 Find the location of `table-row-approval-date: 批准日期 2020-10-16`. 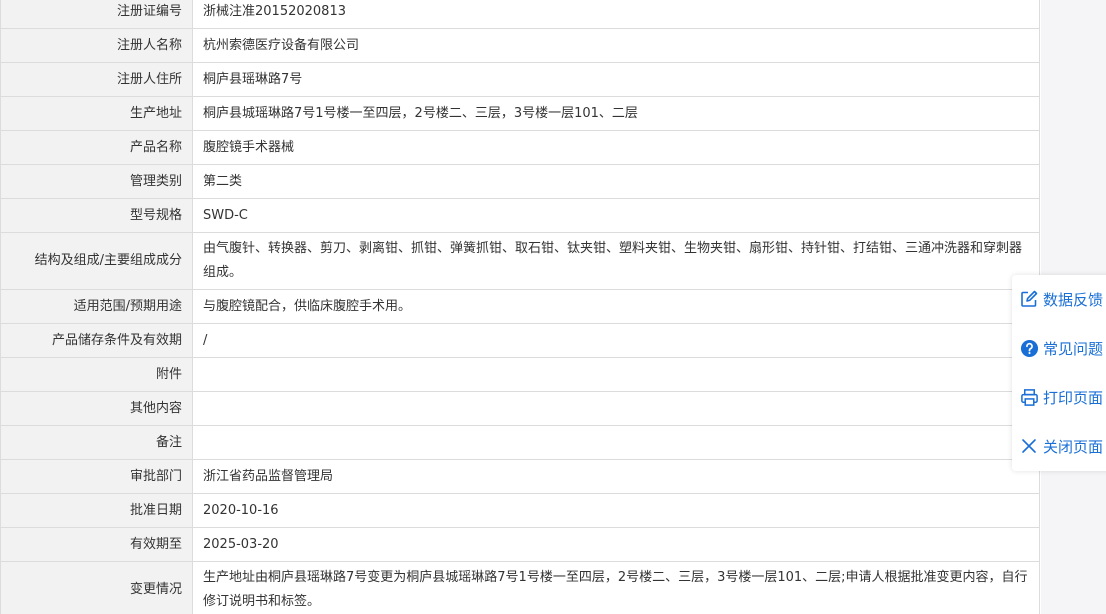

table-row-approval-date: 批准日期 2020-10-16 is located at coordinates (520, 510).